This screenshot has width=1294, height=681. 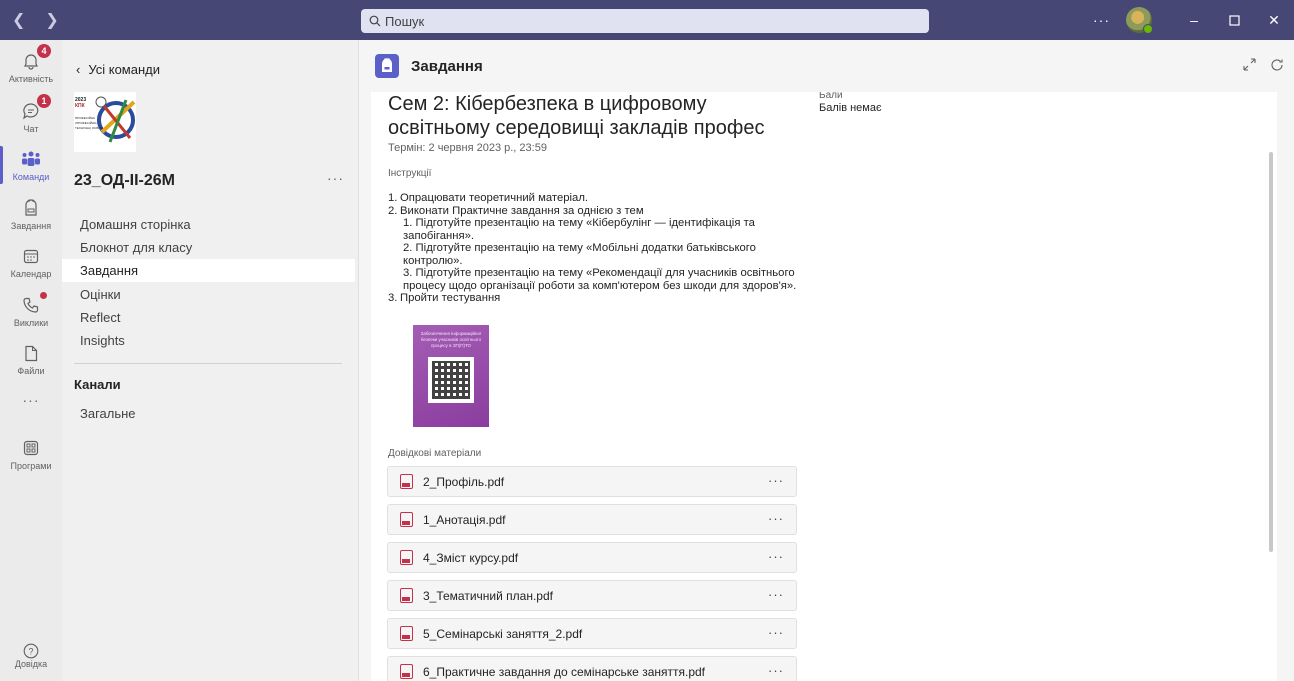 What do you see at coordinates (85, 118) in the screenshot?
I see `logo-line1: ПРОФЕСІЙНА` at bounding box center [85, 118].